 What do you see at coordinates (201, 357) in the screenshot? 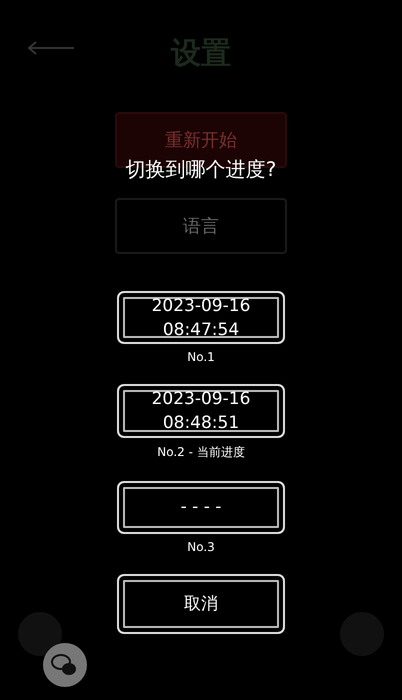
I see `slot-label: No.1` at bounding box center [201, 357].